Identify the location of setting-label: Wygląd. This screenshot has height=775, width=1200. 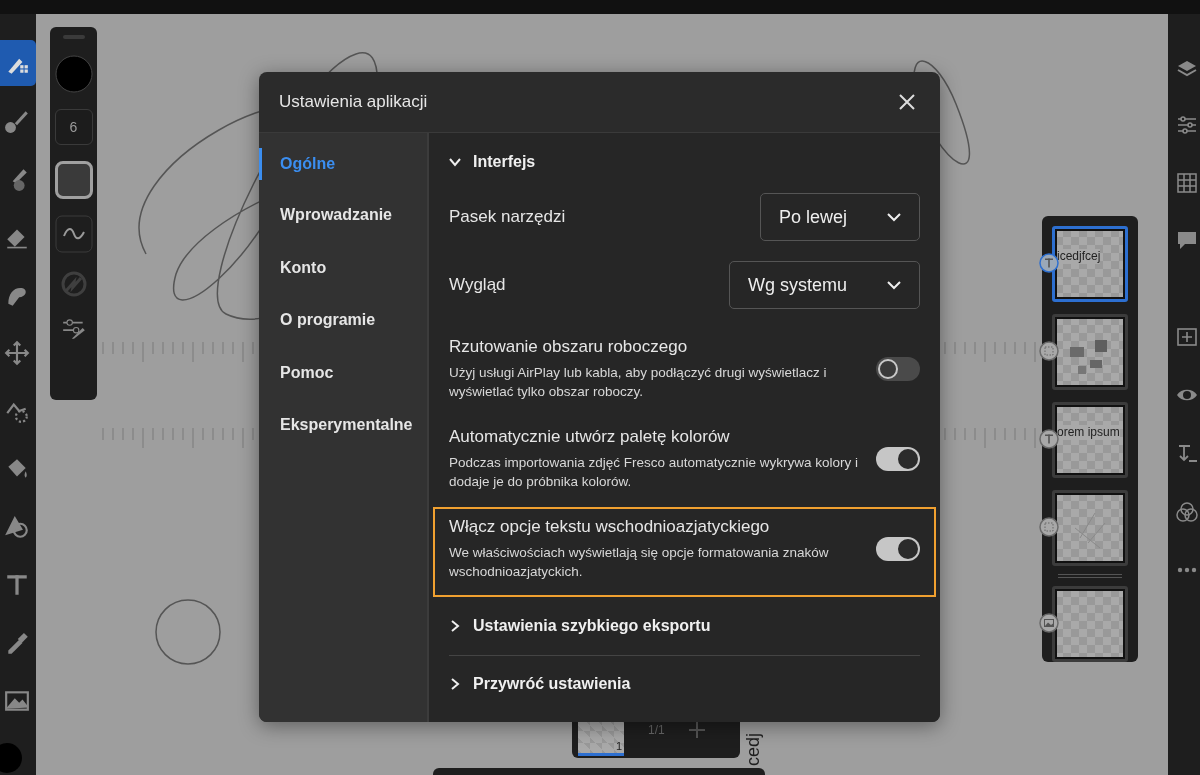
(477, 285).